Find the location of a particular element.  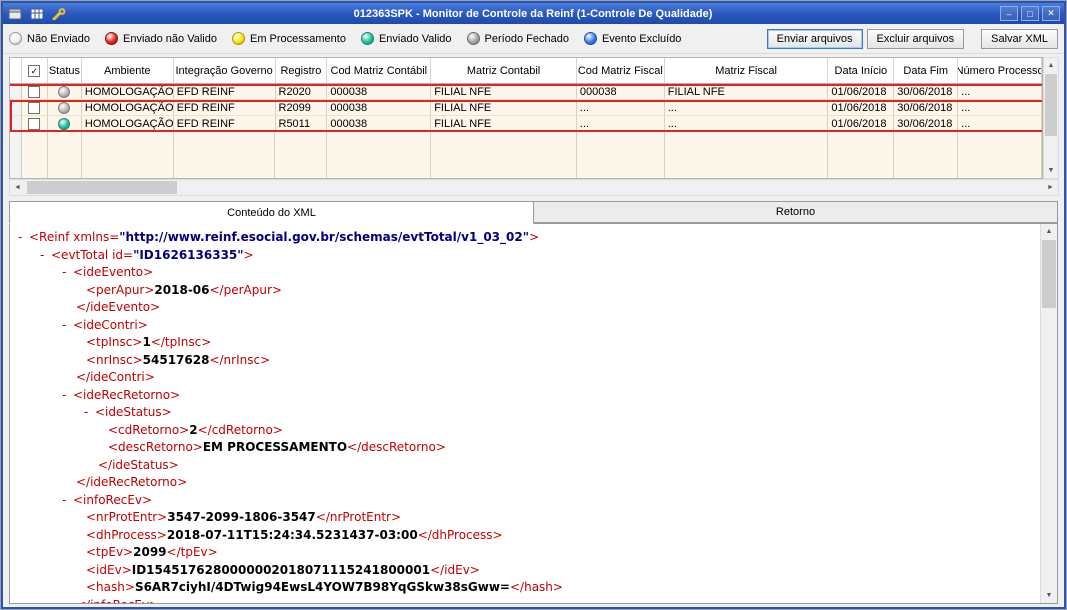

xml-scroll-up-arrow-icon: ▲ is located at coordinates (1049, 231).